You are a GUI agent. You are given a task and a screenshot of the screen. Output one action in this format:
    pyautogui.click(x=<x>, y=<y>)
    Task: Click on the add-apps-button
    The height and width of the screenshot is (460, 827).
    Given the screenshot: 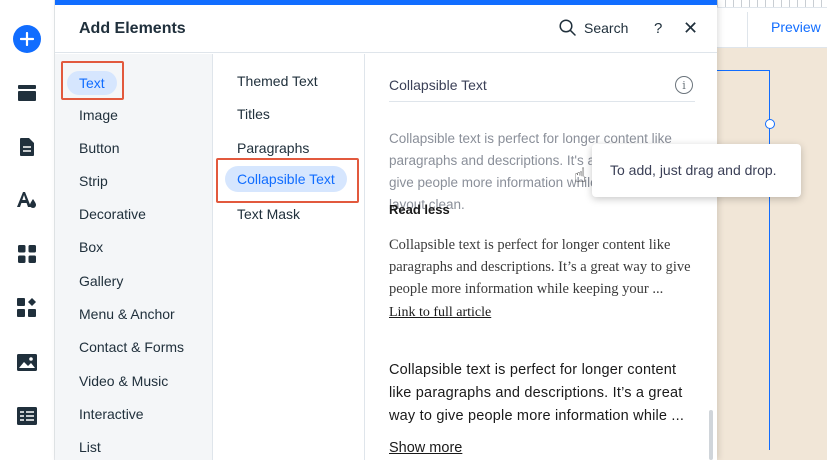 What is the action you would take?
    pyautogui.click(x=27, y=254)
    